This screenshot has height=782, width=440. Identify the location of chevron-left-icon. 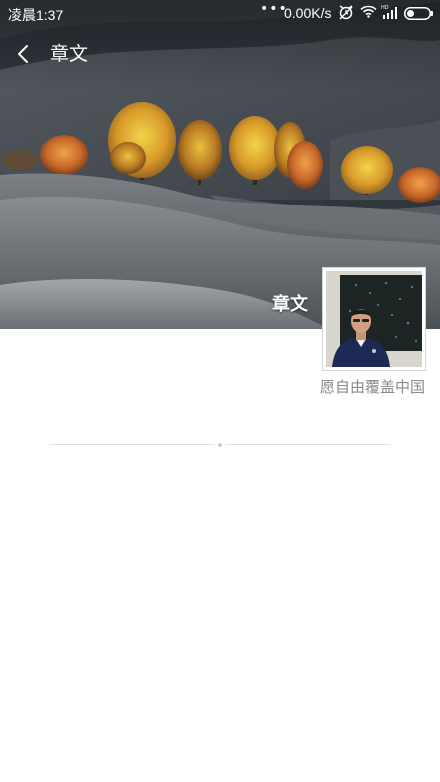
(23, 54).